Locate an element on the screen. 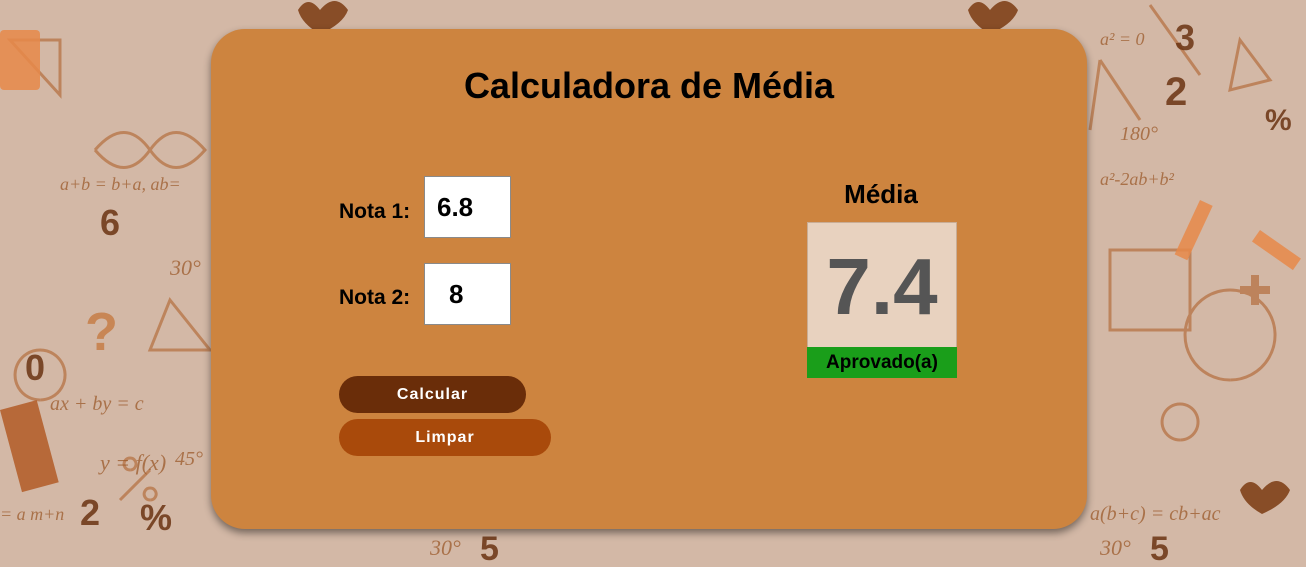 The image size is (1306, 567). svg-text: a² = 0 is located at coordinates (1122, 39).